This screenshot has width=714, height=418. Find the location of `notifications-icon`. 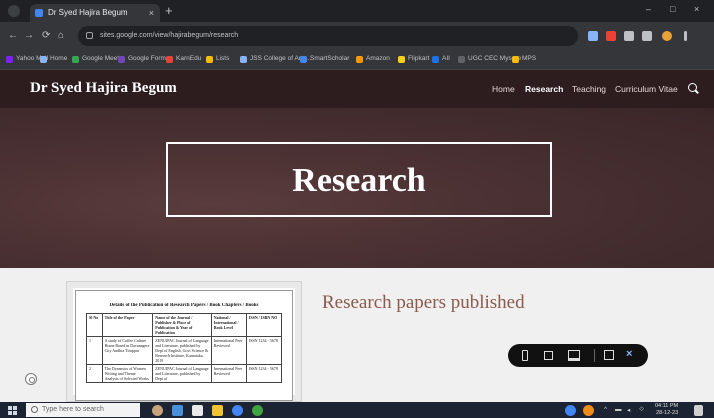

notifications-icon is located at coordinates (698, 410).